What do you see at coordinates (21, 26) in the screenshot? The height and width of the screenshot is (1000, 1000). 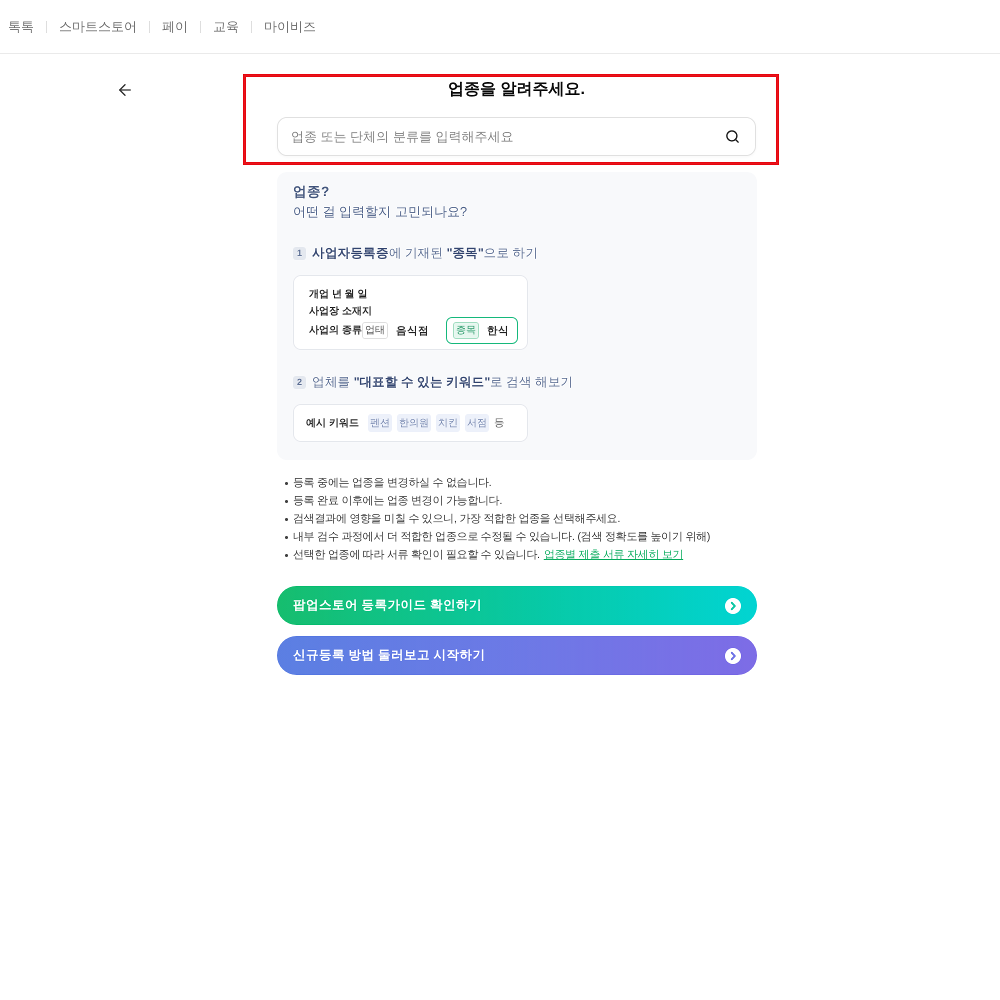 I see `nav-link: 톡톡` at bounding box center [21, 26].